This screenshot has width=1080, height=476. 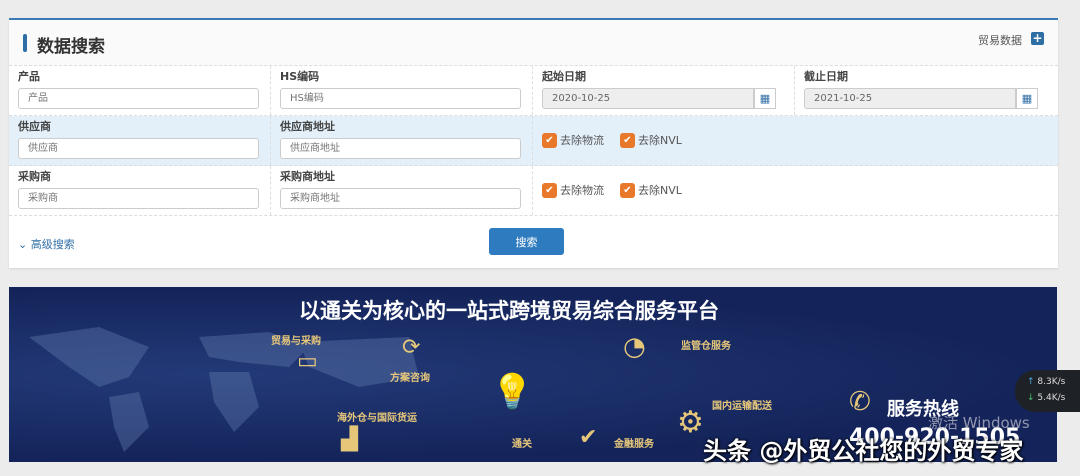 What do you see at coordinates (1031, 382) in the screenshot?
I see `upload-arrow-icon: ↑` at bounding box center [1031, 382].